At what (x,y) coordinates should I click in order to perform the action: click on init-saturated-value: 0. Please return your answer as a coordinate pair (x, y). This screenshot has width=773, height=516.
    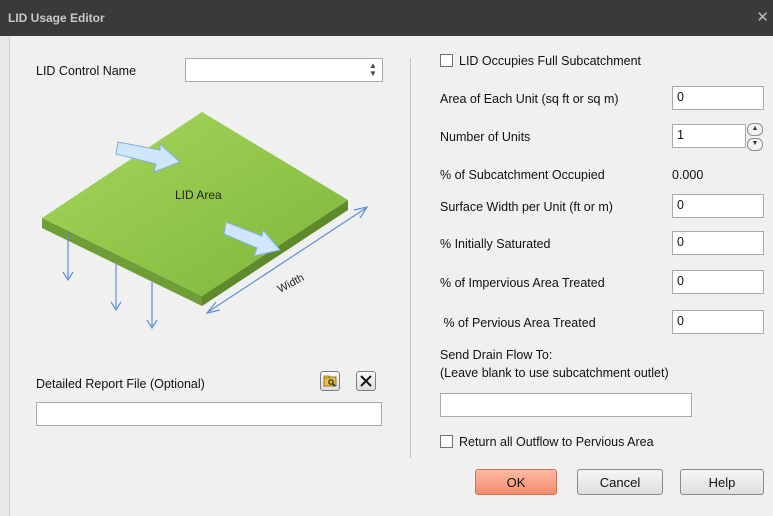
    Looking at the image, I should click on (680, 242).